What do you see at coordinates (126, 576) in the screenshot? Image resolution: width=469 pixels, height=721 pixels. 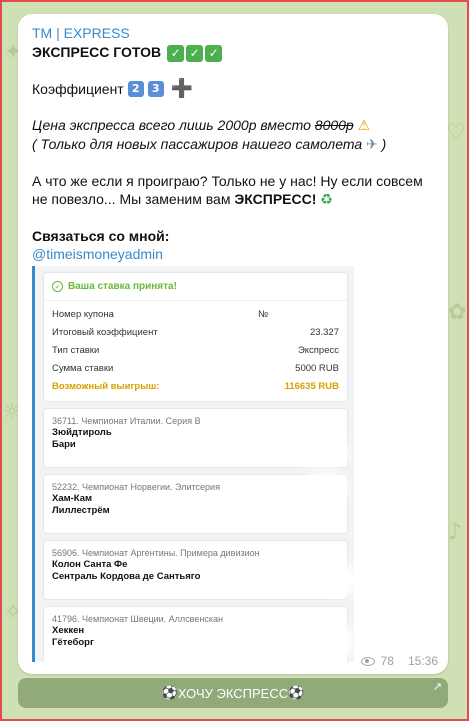 I see `match-team: Сентраль Кордова де Сантьяго` at bounding box center [126, 576].